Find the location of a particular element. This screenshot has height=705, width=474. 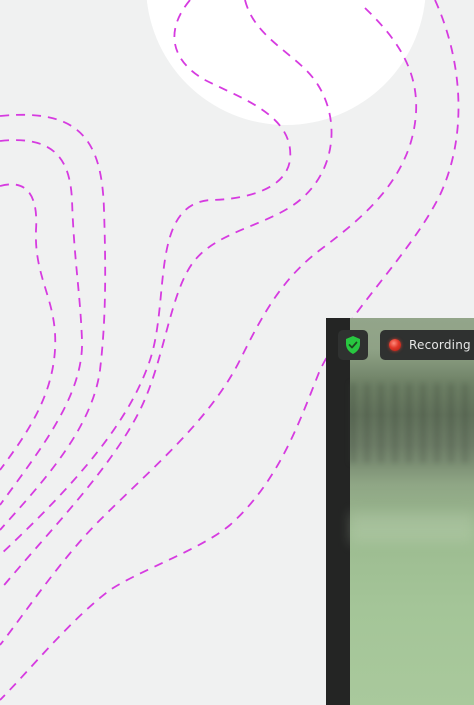

video-feed is located at coordinates (412, 511).